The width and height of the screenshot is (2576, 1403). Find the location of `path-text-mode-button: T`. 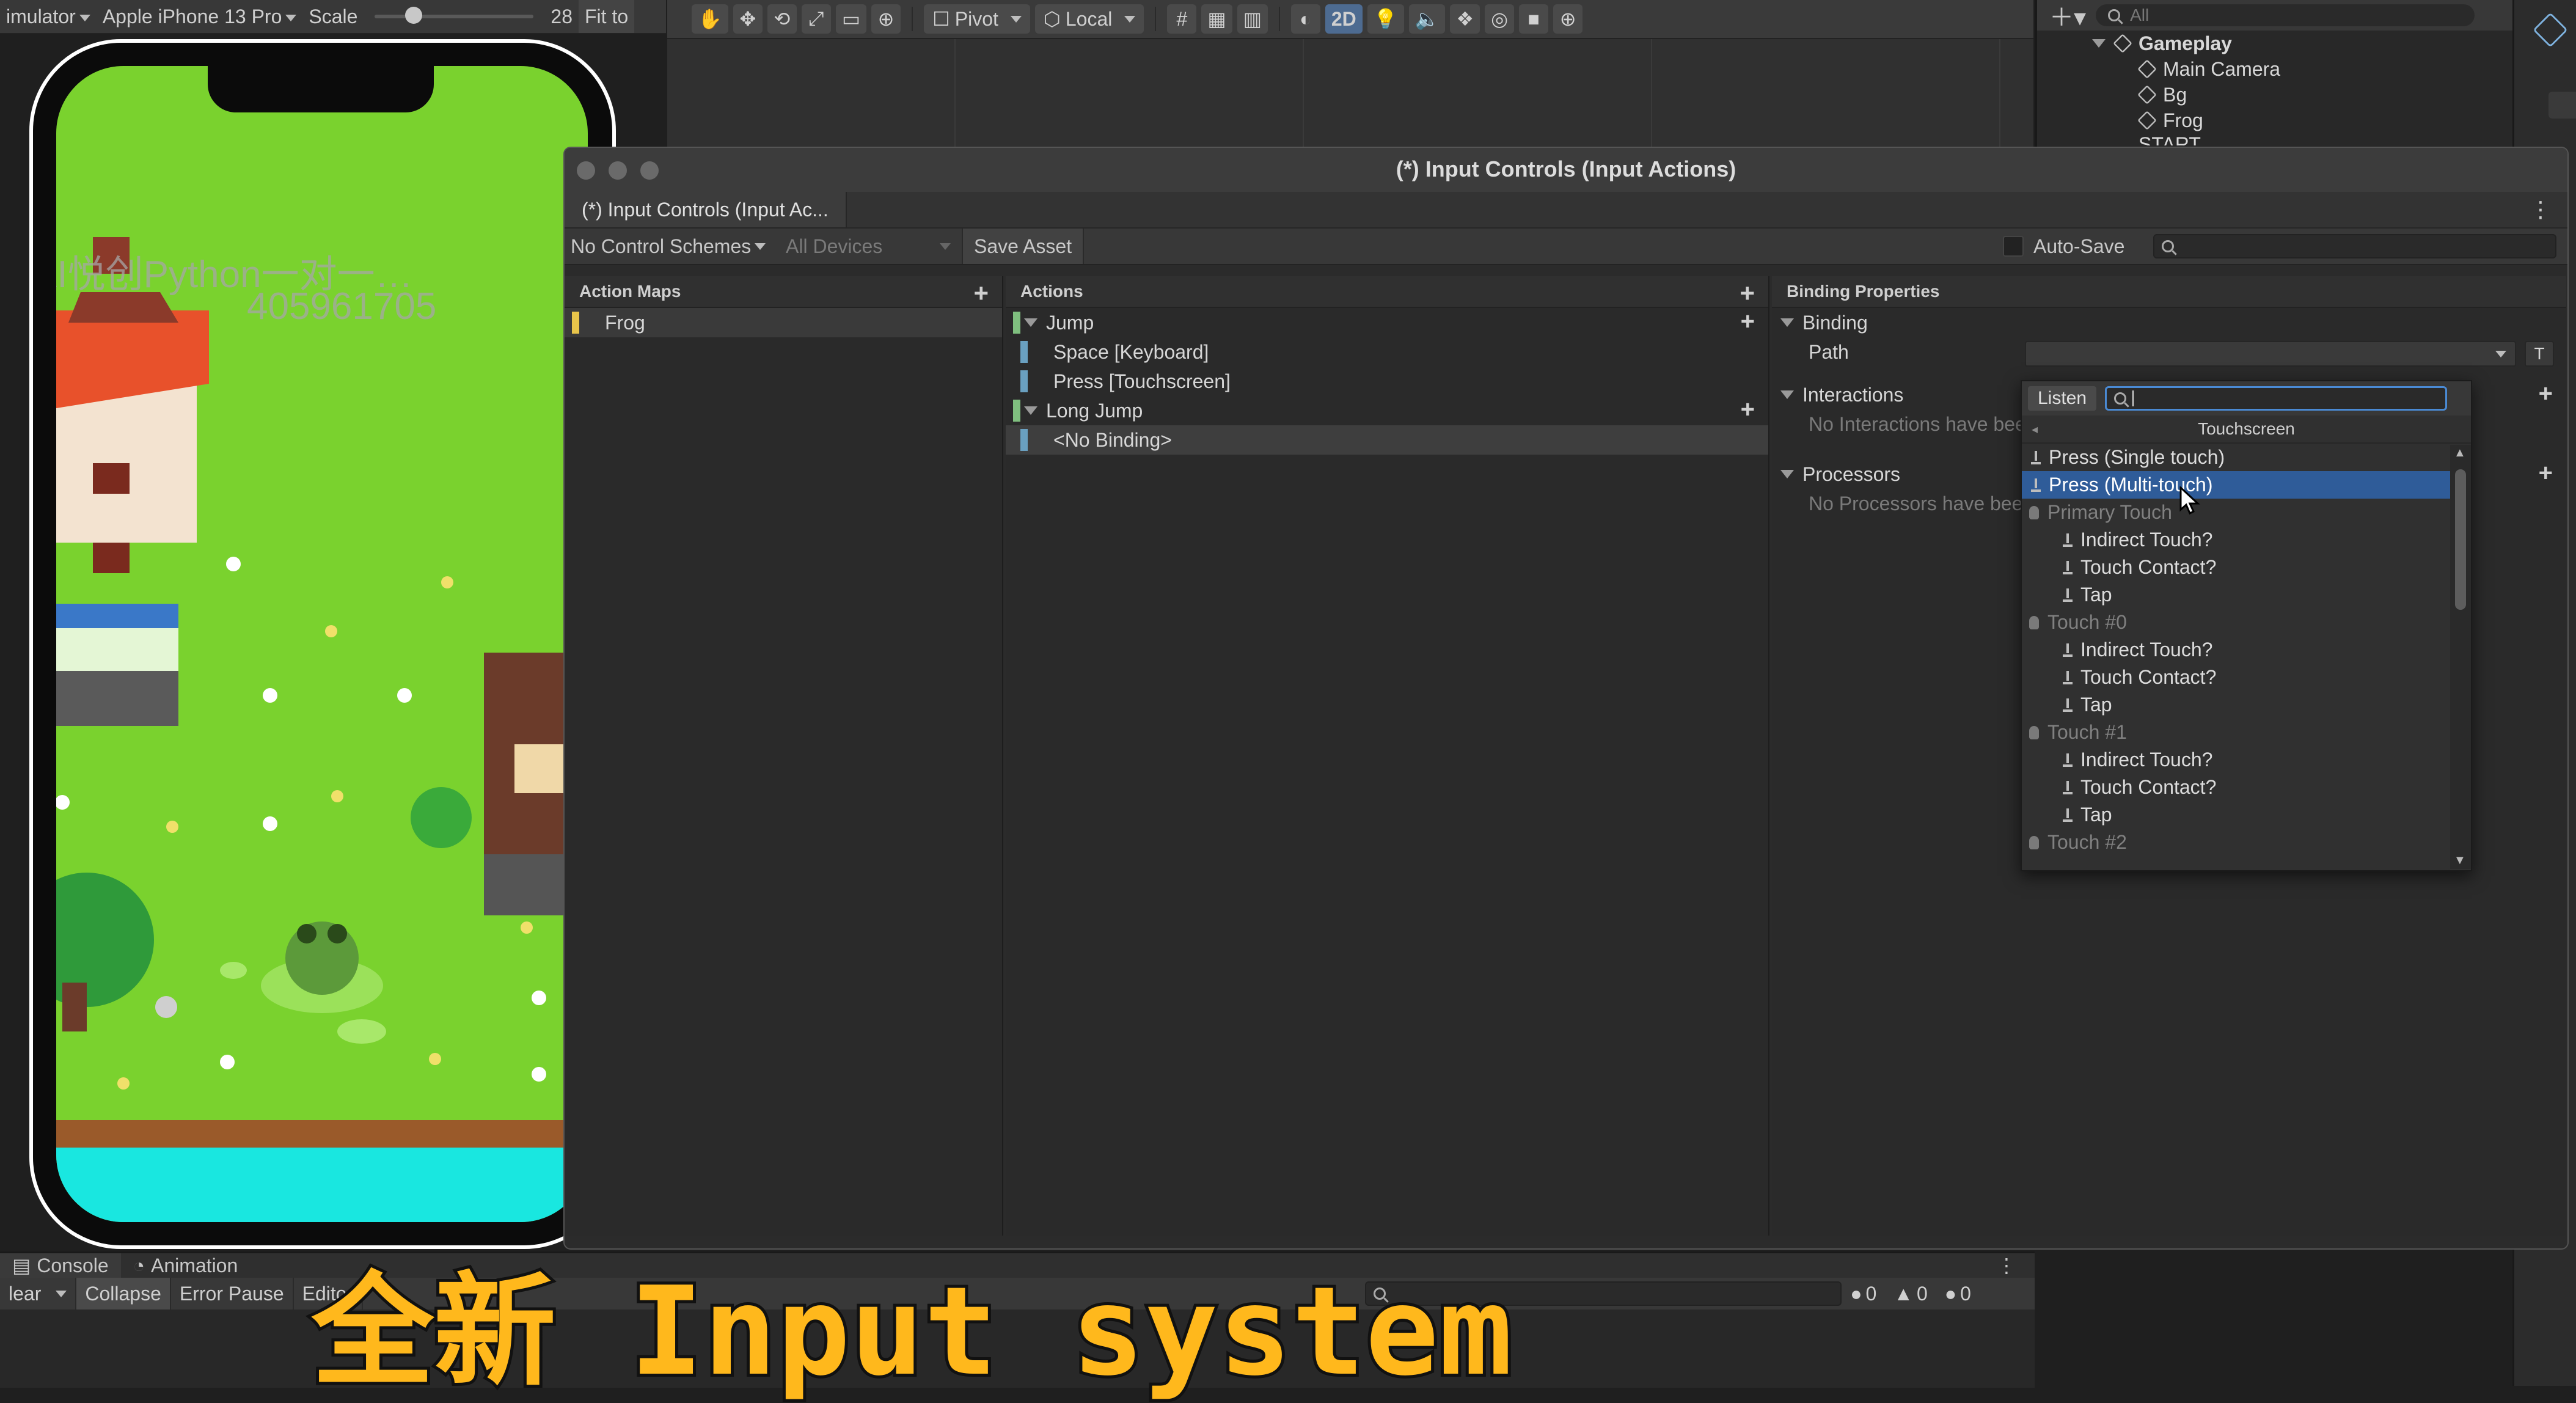

path-text-mode-button: T is located at coordinates (2539, 354).